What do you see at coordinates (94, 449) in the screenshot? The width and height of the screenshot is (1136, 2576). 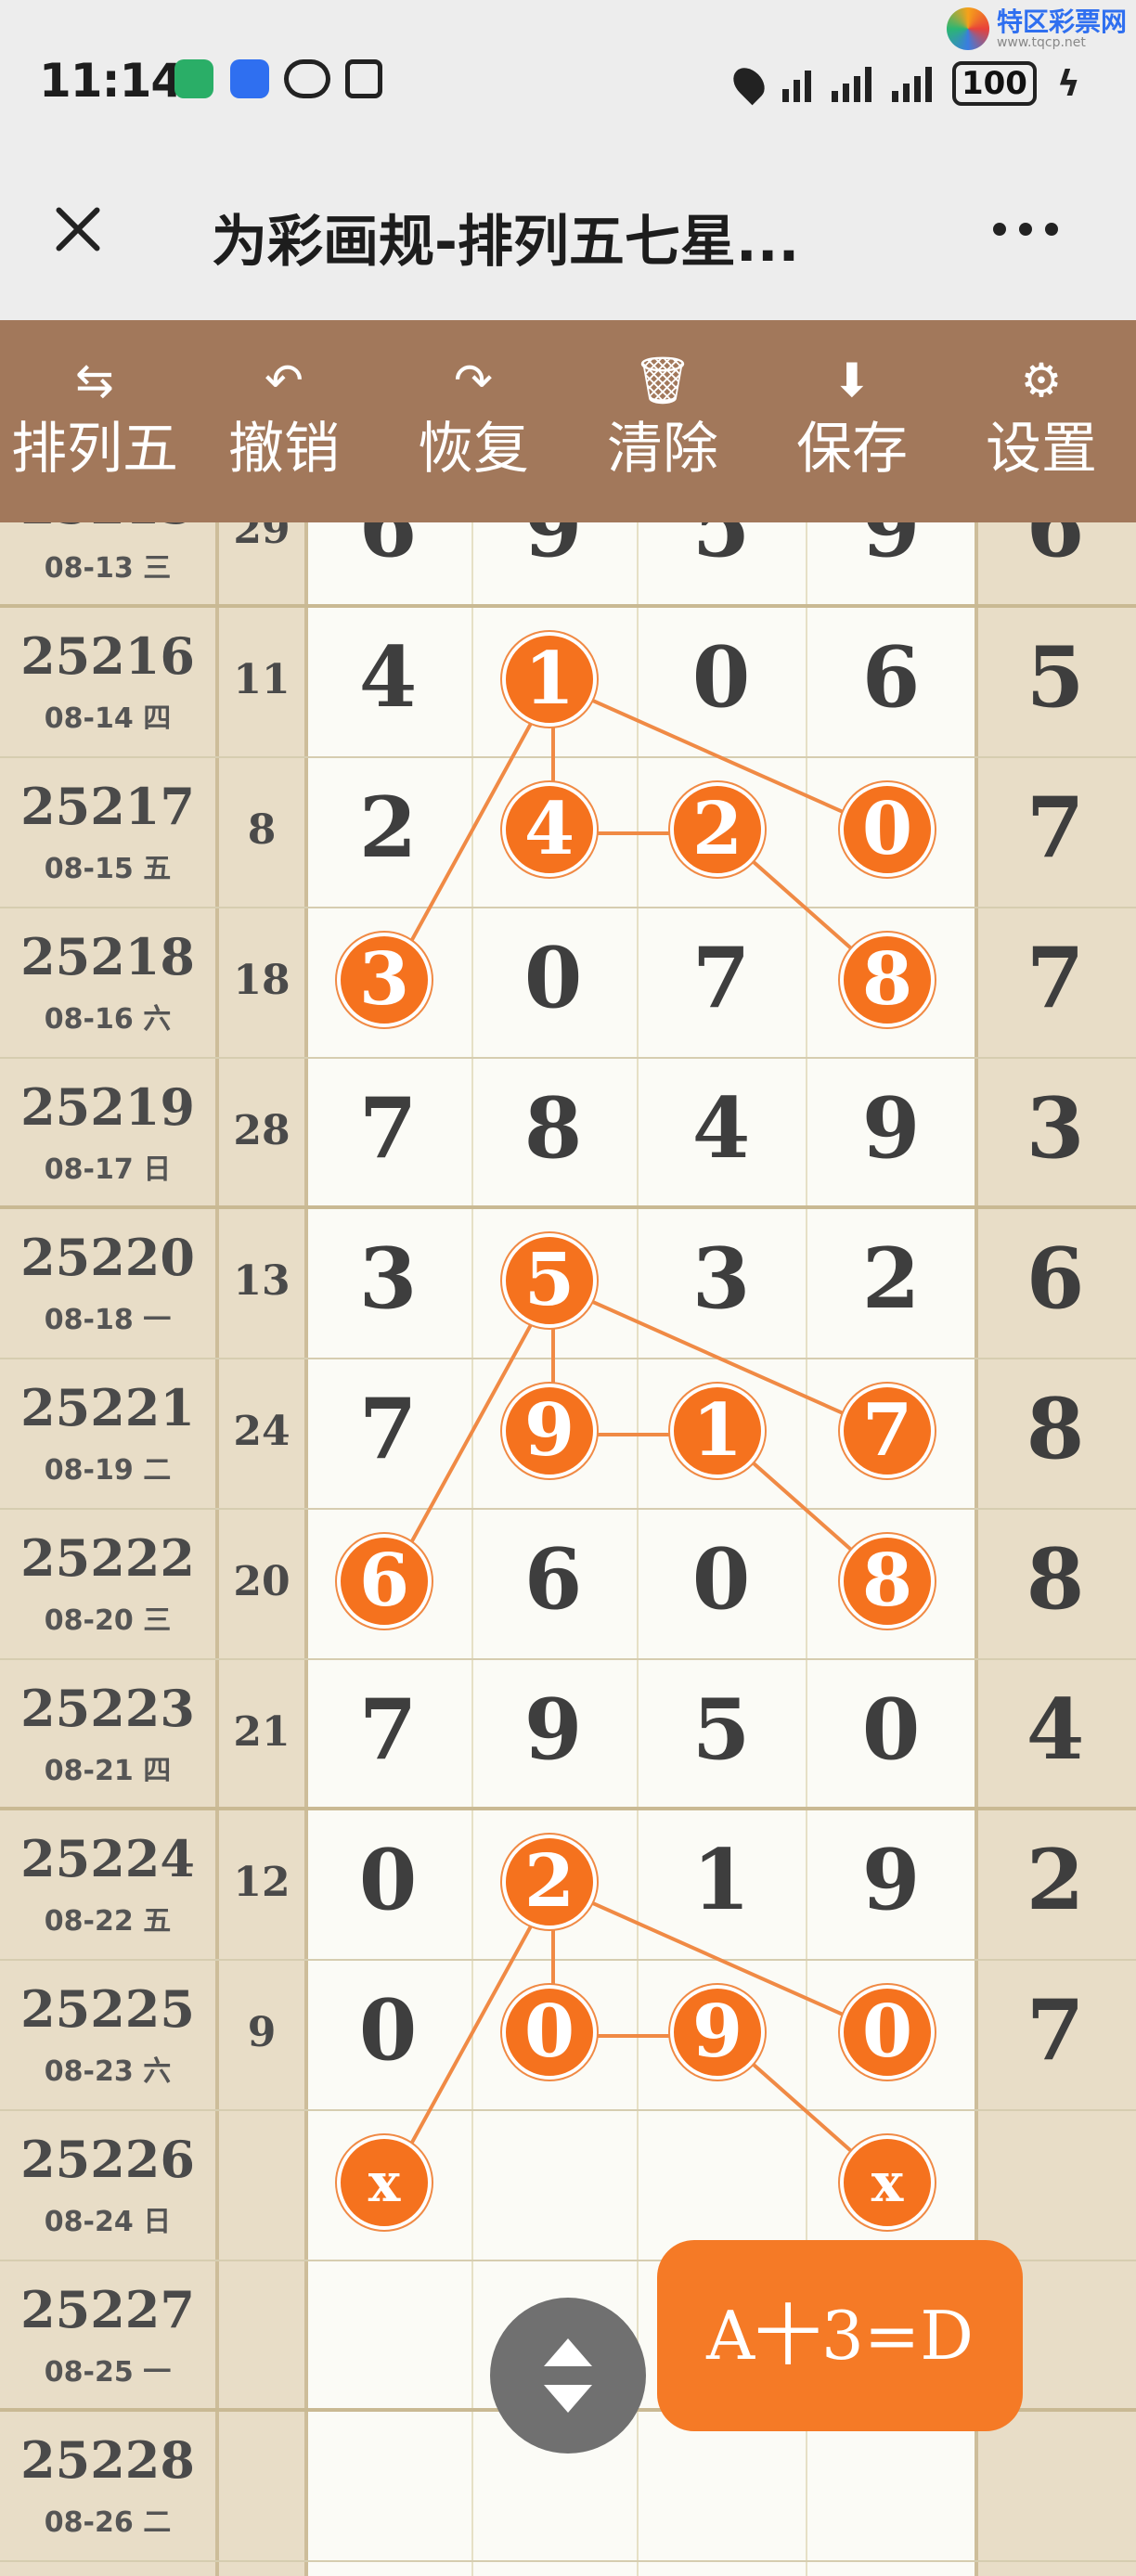 I see `lottery-type-label: 排列五` at bounding box center [94, 449].